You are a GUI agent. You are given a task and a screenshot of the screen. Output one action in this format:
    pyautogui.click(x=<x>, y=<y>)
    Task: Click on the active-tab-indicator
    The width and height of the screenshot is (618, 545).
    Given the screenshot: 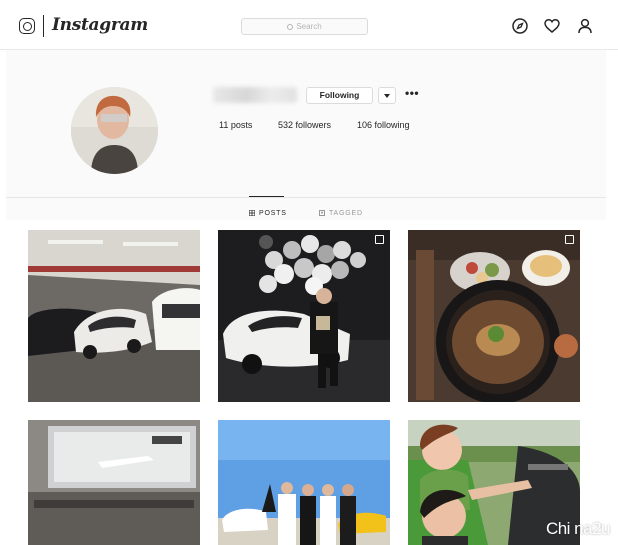 What is the action you would take?
    pyautogui.click(x=266, y=196)
    